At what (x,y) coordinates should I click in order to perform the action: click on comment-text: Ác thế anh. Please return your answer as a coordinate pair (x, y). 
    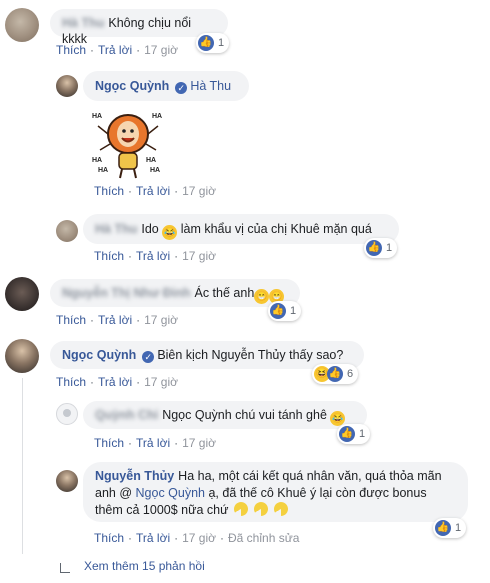
    Looking at the image, I should click on (224, 293).